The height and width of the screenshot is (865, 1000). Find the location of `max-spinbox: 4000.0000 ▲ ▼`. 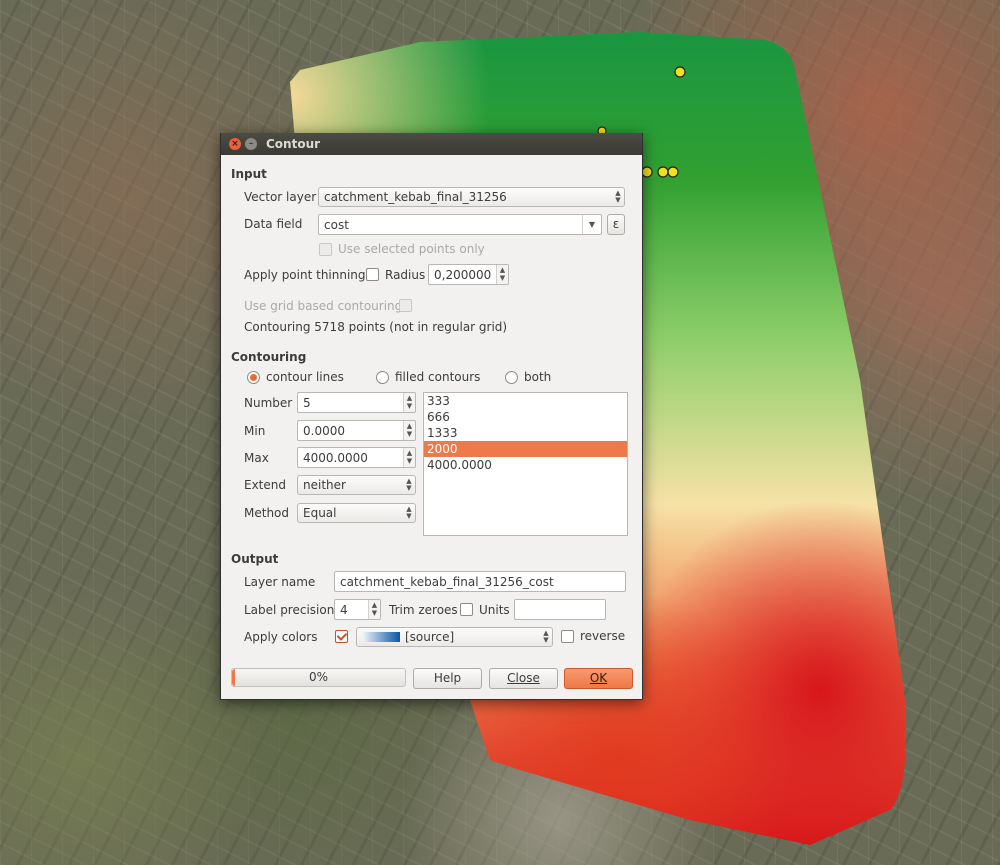

max-spinbox: 4000.0000 ▲ ▼ is located at coordinates (356, 457).